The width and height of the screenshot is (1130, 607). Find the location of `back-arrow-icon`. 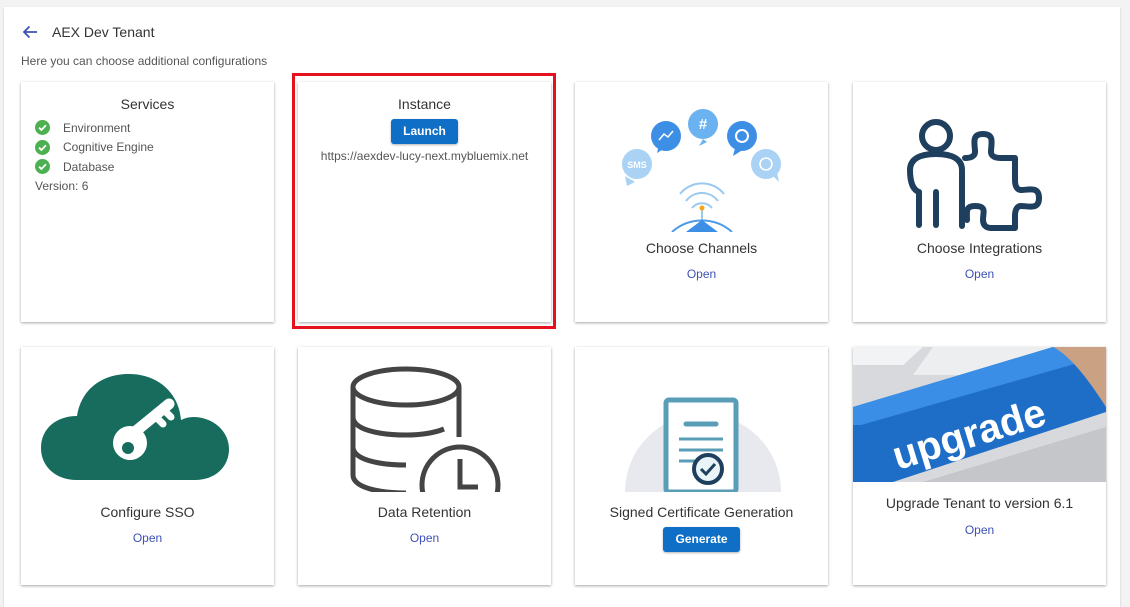

back-arrow-icon is located at coordinates (30, 32).